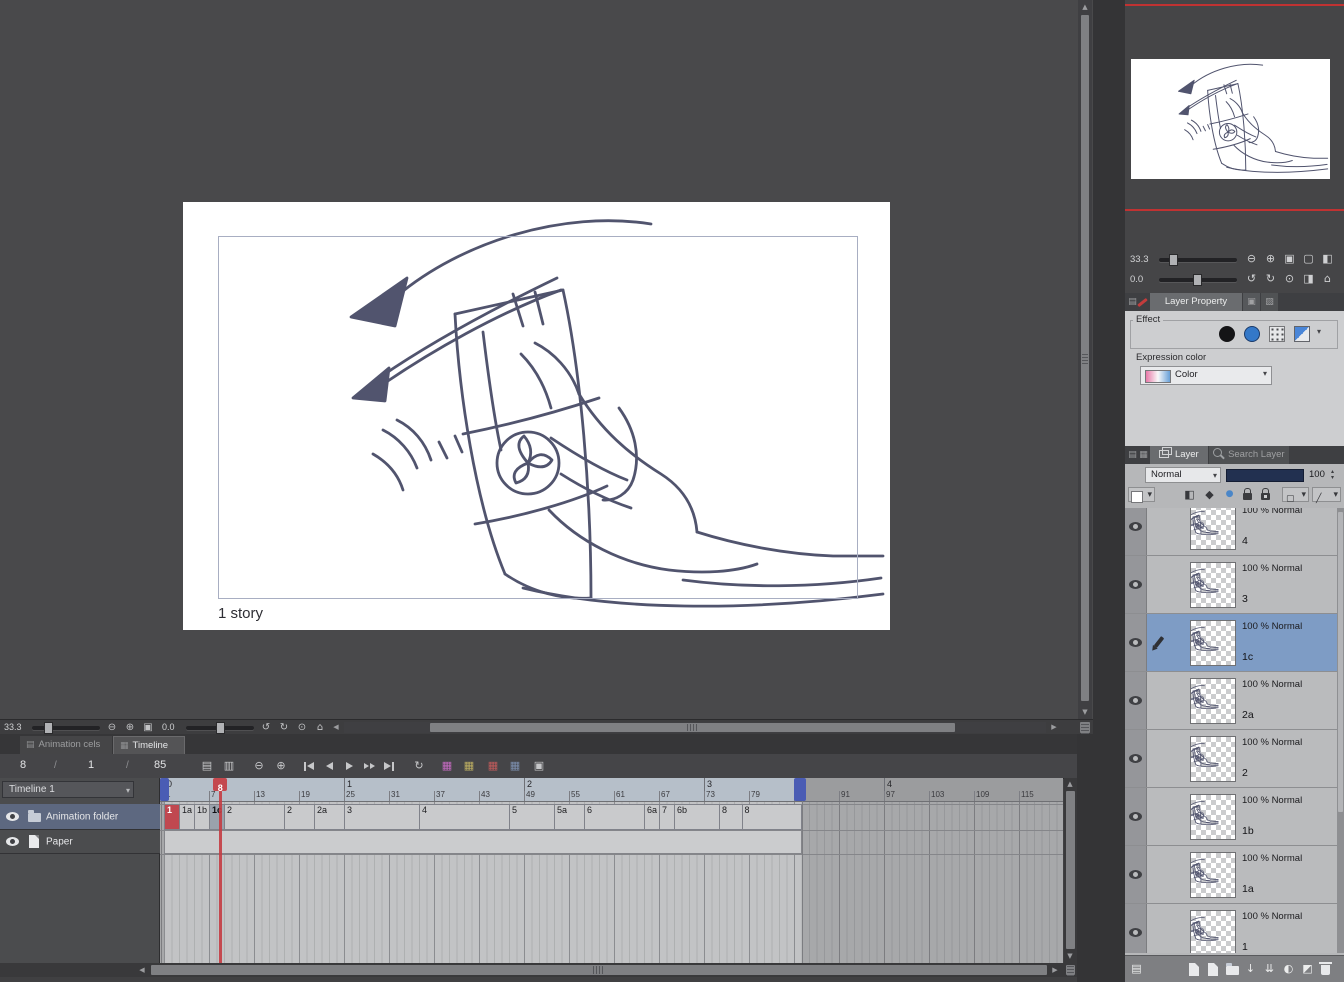  I want to click on chevron-down-icon: ▾, so click(1319, 331).